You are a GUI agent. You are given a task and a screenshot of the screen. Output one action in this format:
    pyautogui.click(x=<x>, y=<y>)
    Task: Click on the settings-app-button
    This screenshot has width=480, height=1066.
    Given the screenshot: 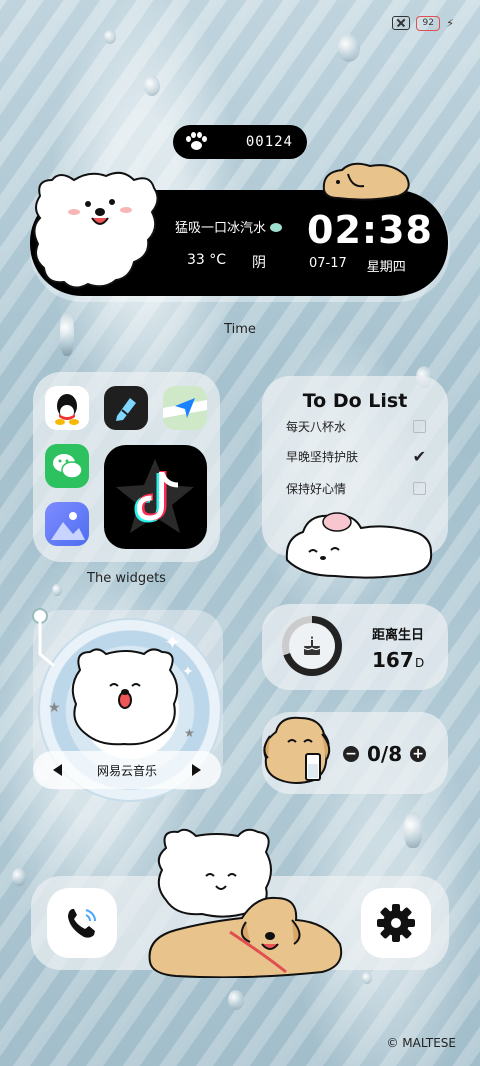 What is the action you would take?
    pyautogui.click(x=396, y=923)
    